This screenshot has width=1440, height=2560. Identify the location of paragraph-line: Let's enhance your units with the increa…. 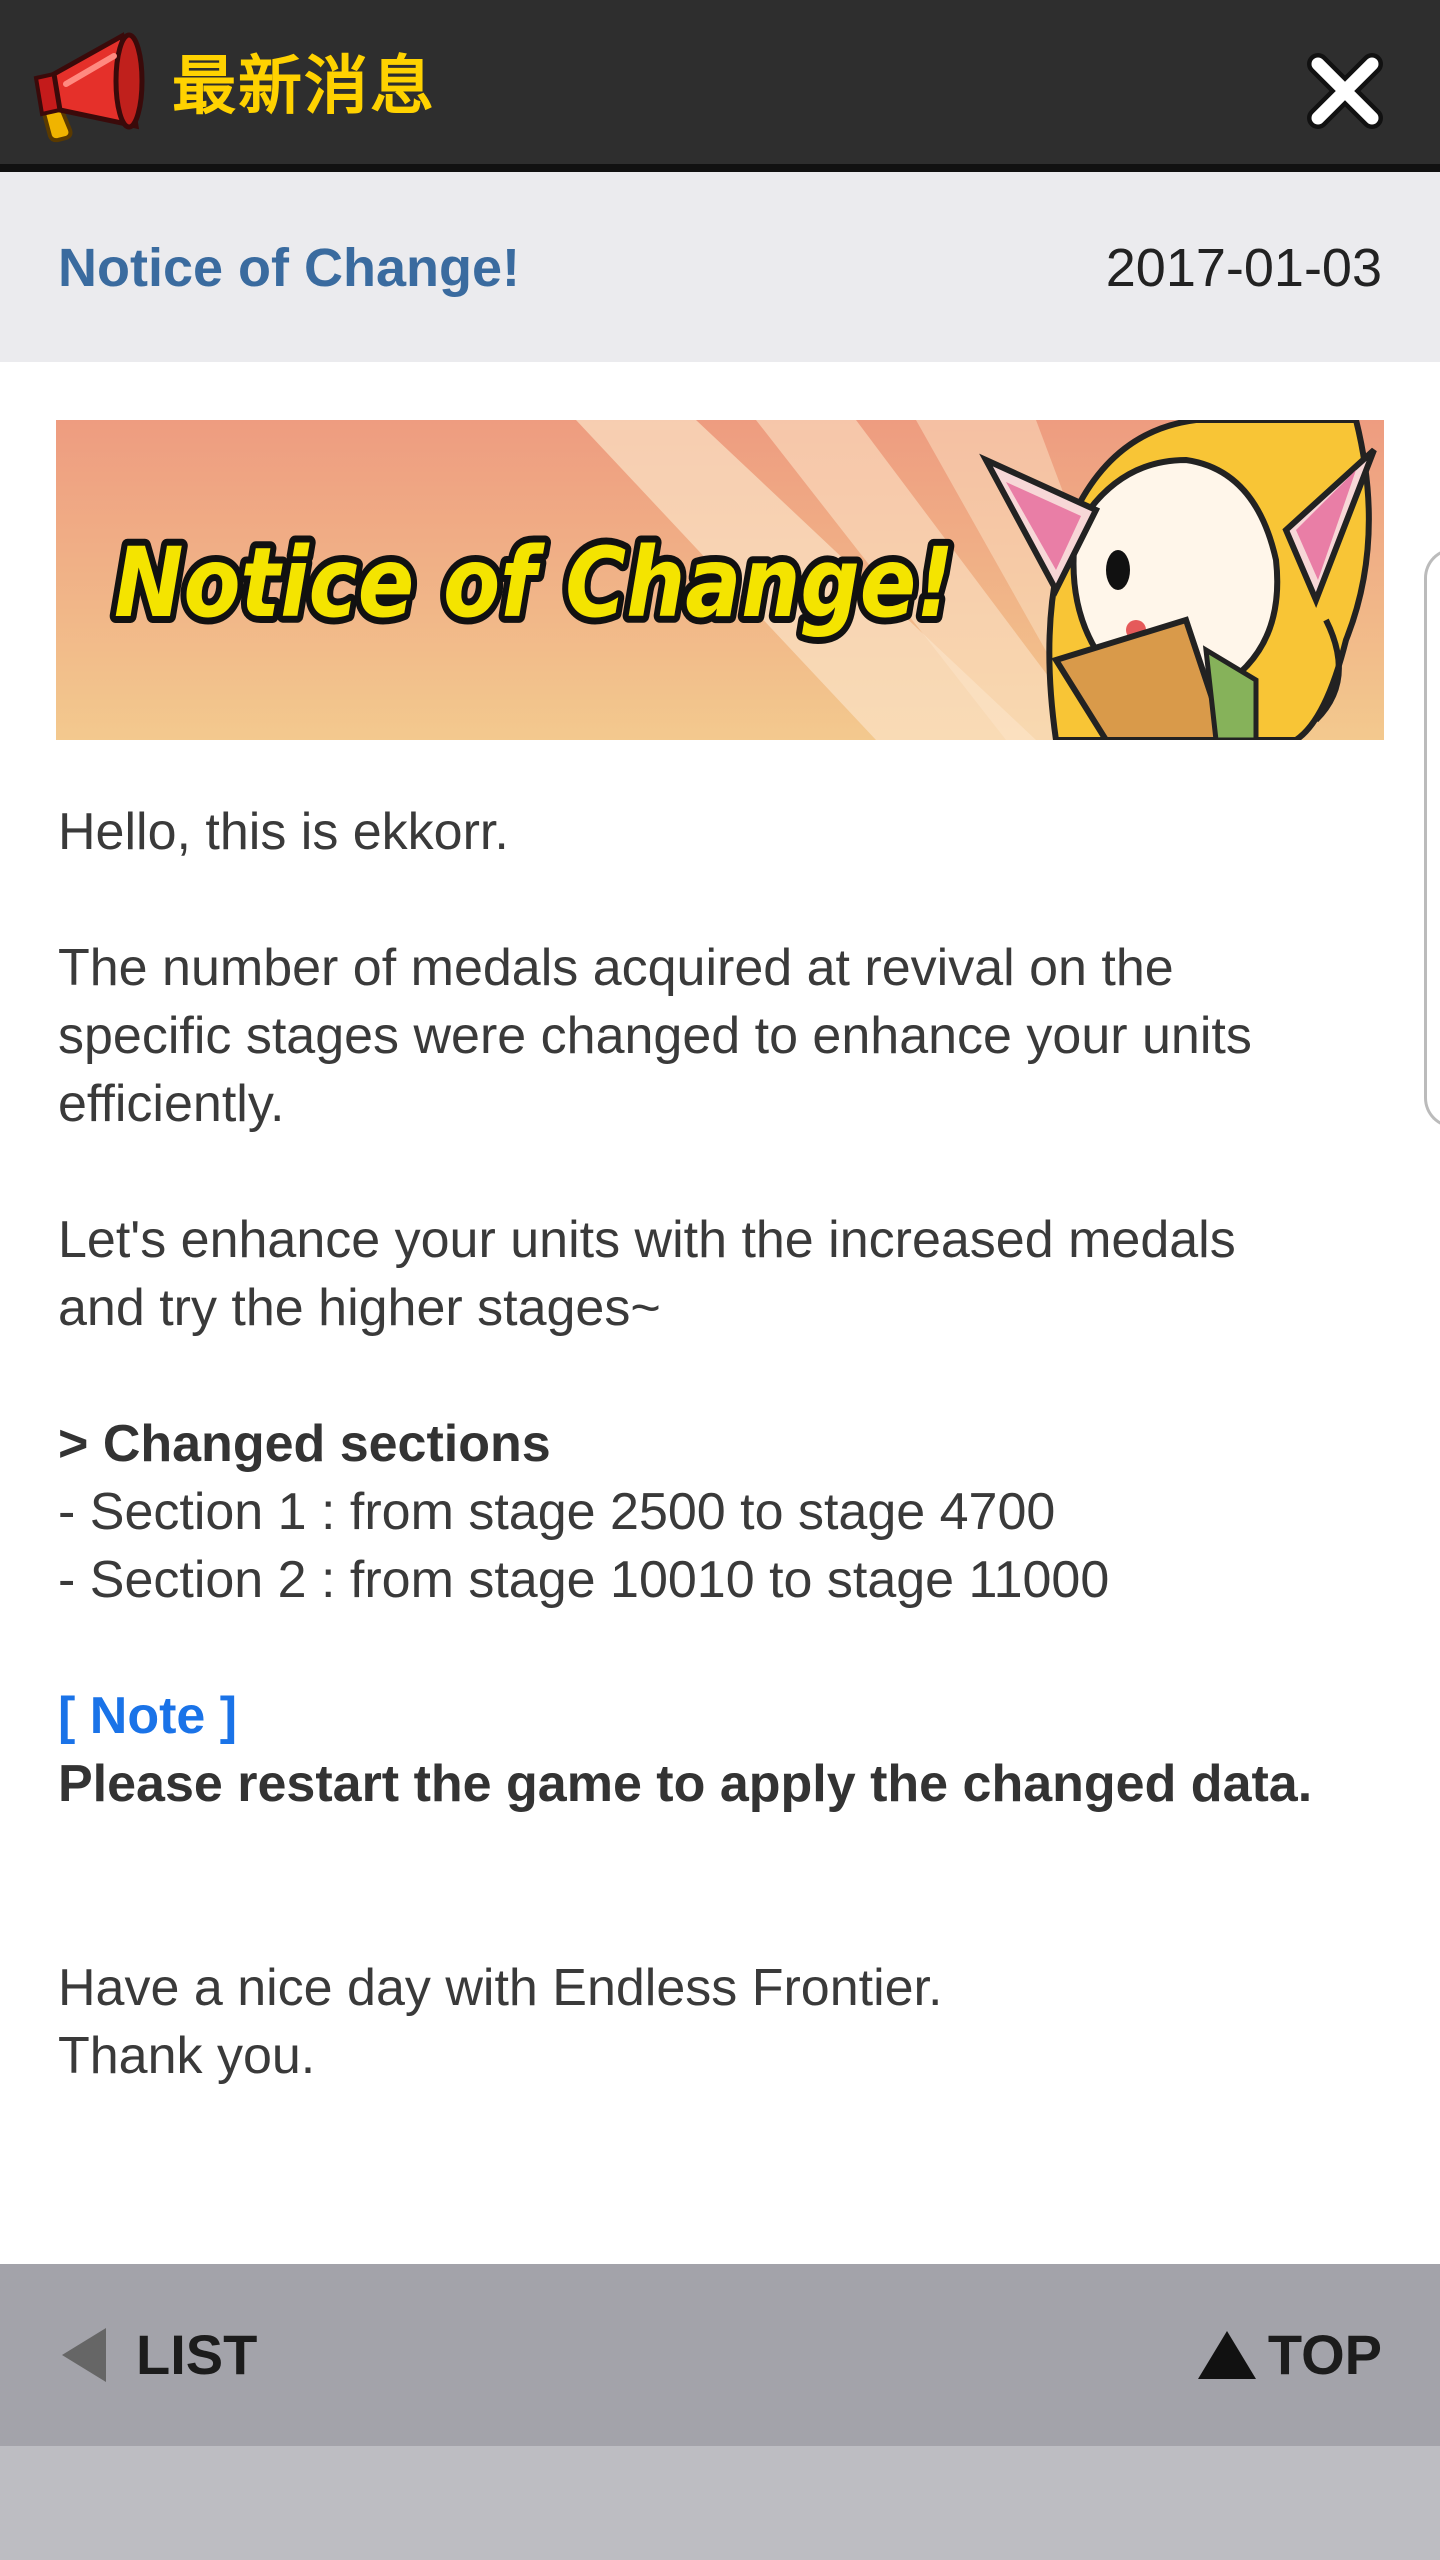
(647, 1240).